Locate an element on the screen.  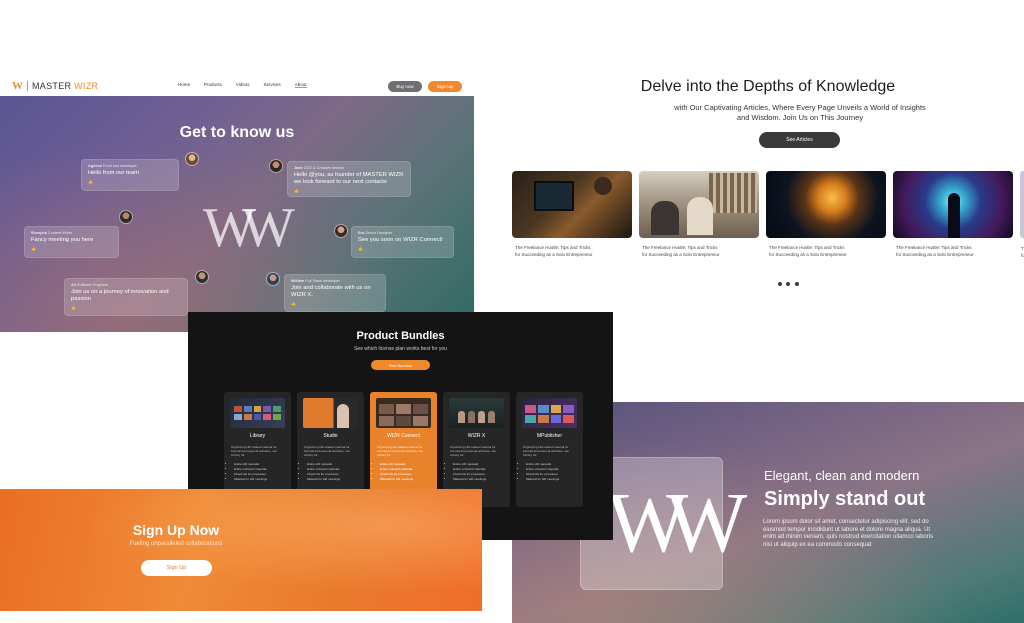
brand-name-wizr: WIZR is located at coordinates (86, 86).